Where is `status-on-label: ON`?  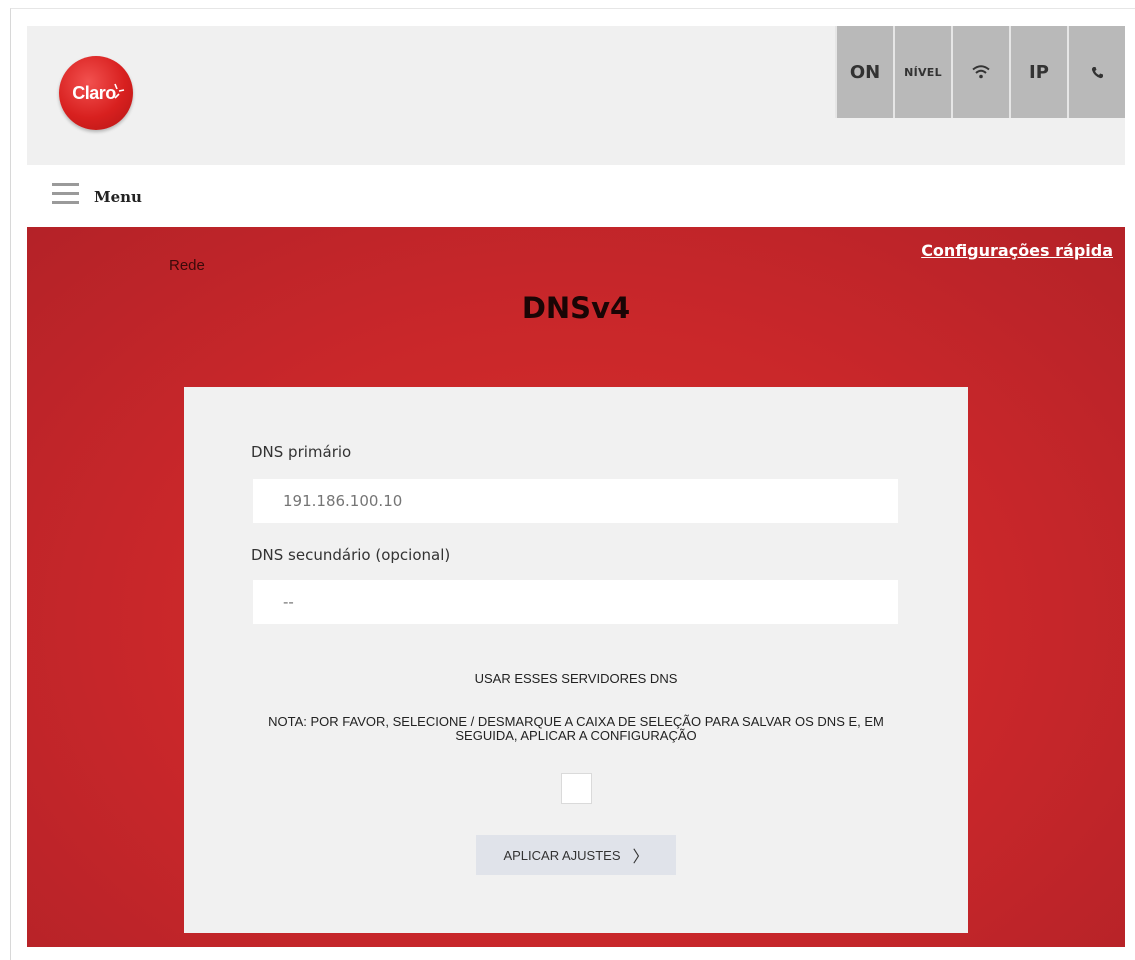 status-on-label: ON is located at coordinates (865, 72).